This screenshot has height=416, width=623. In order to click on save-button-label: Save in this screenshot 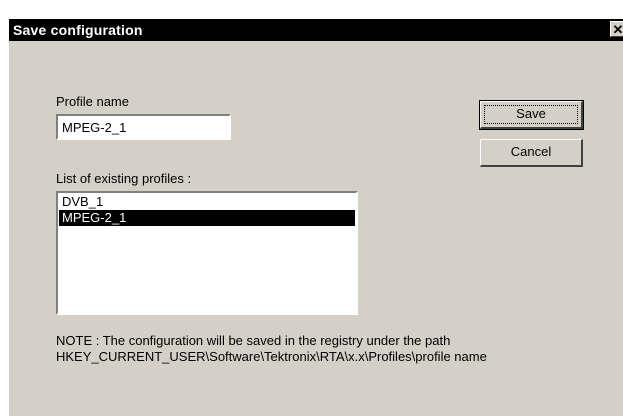, I will do `click(531, 113)`.